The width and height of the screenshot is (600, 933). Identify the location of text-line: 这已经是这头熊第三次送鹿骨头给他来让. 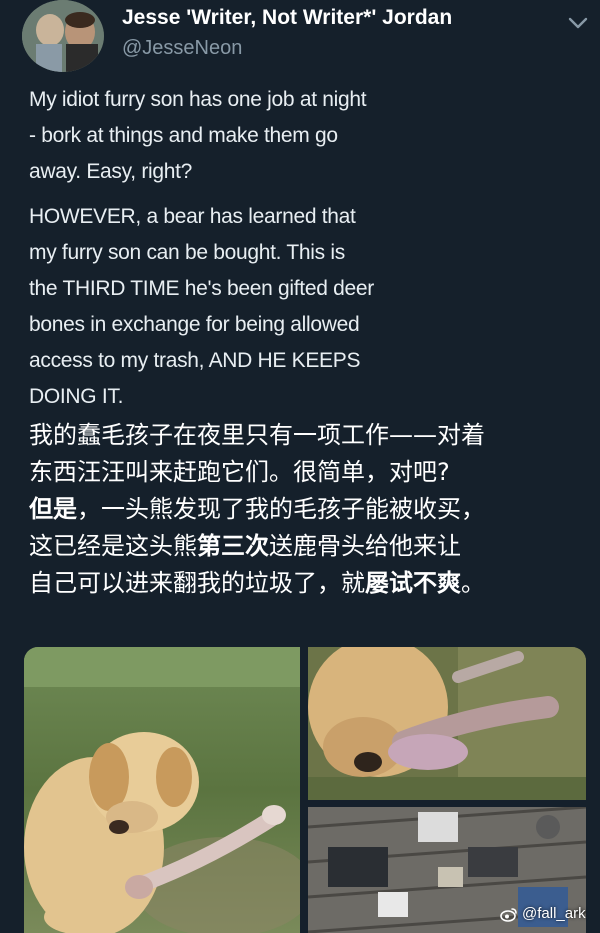
(309, 546).